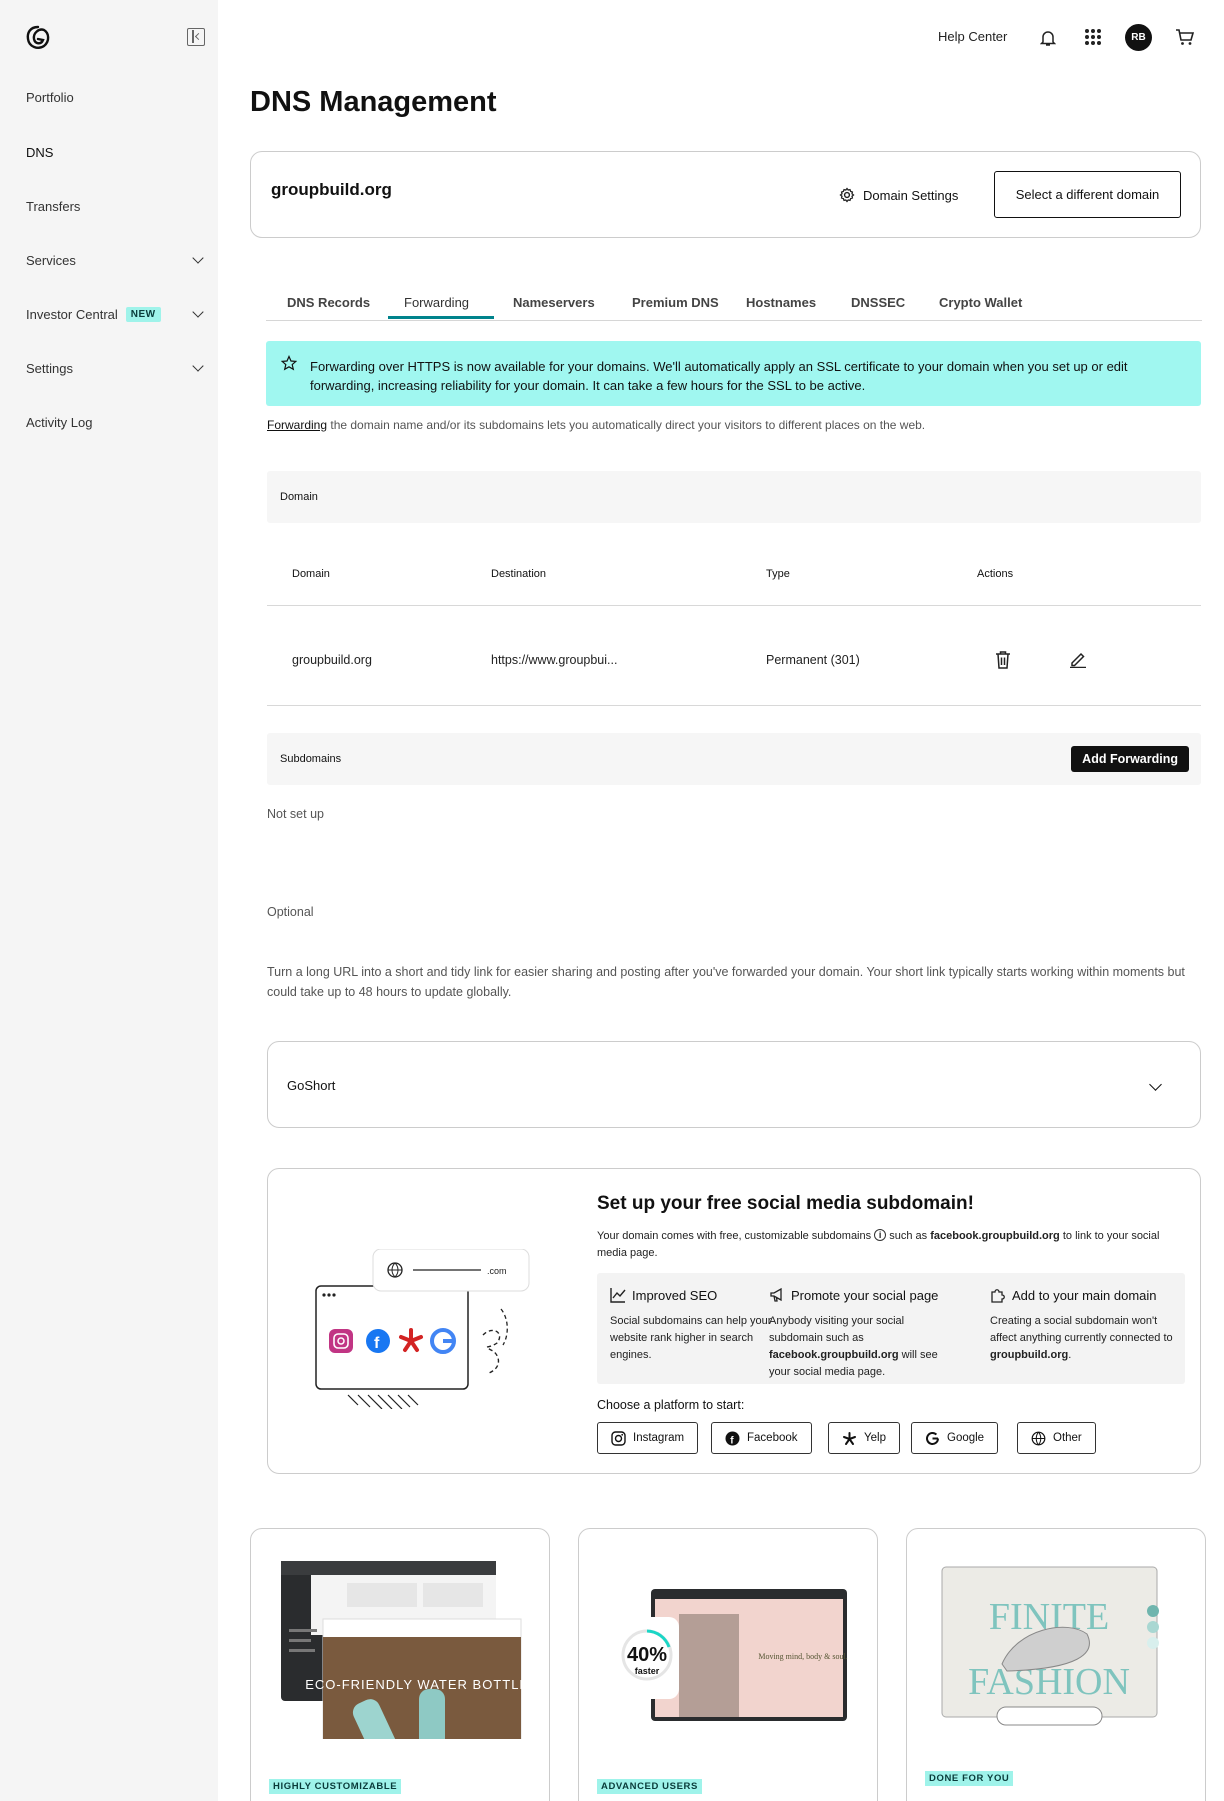 The width and height of the screenshot is (1224, 1801). What do you see at coordinates (998, 1296) in the screenshot?
I see `puzzle-icon` at bounding box center [998, 1296].